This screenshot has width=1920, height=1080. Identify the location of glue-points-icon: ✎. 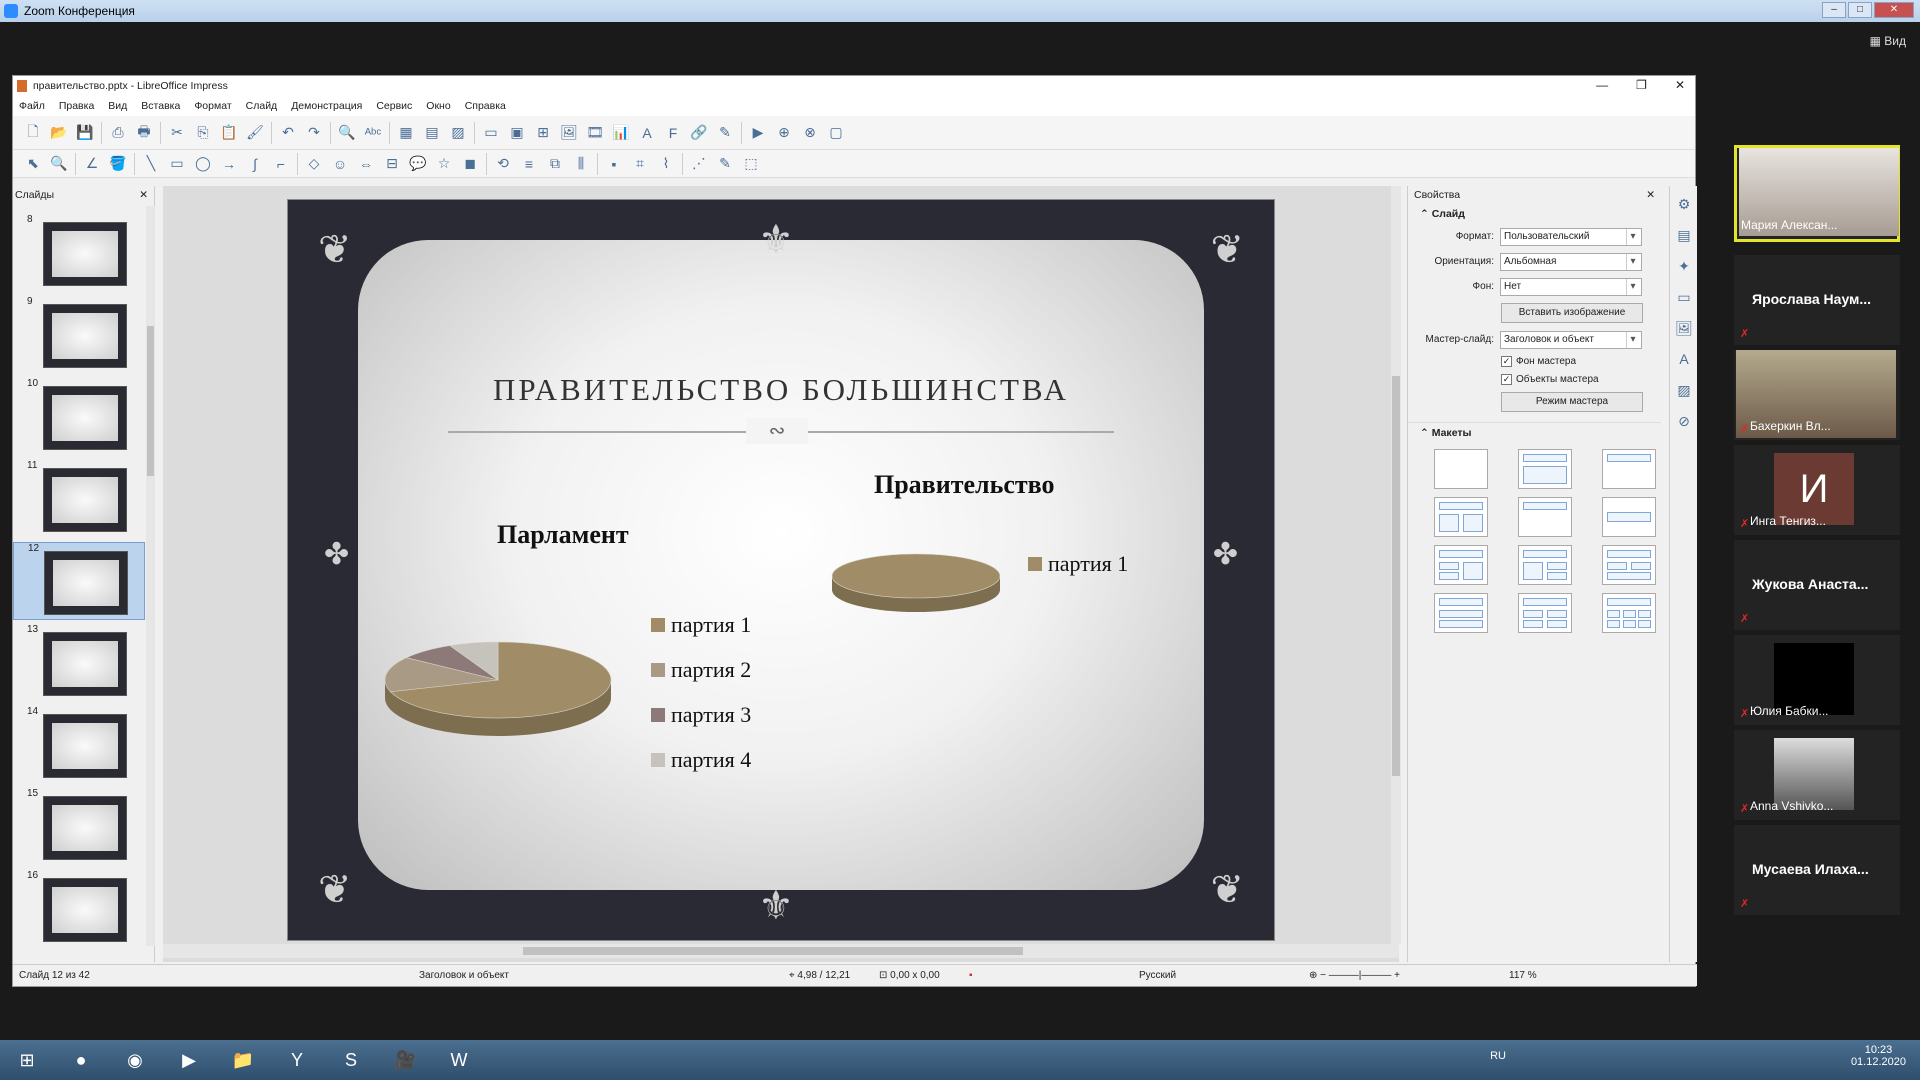
(725, 164).